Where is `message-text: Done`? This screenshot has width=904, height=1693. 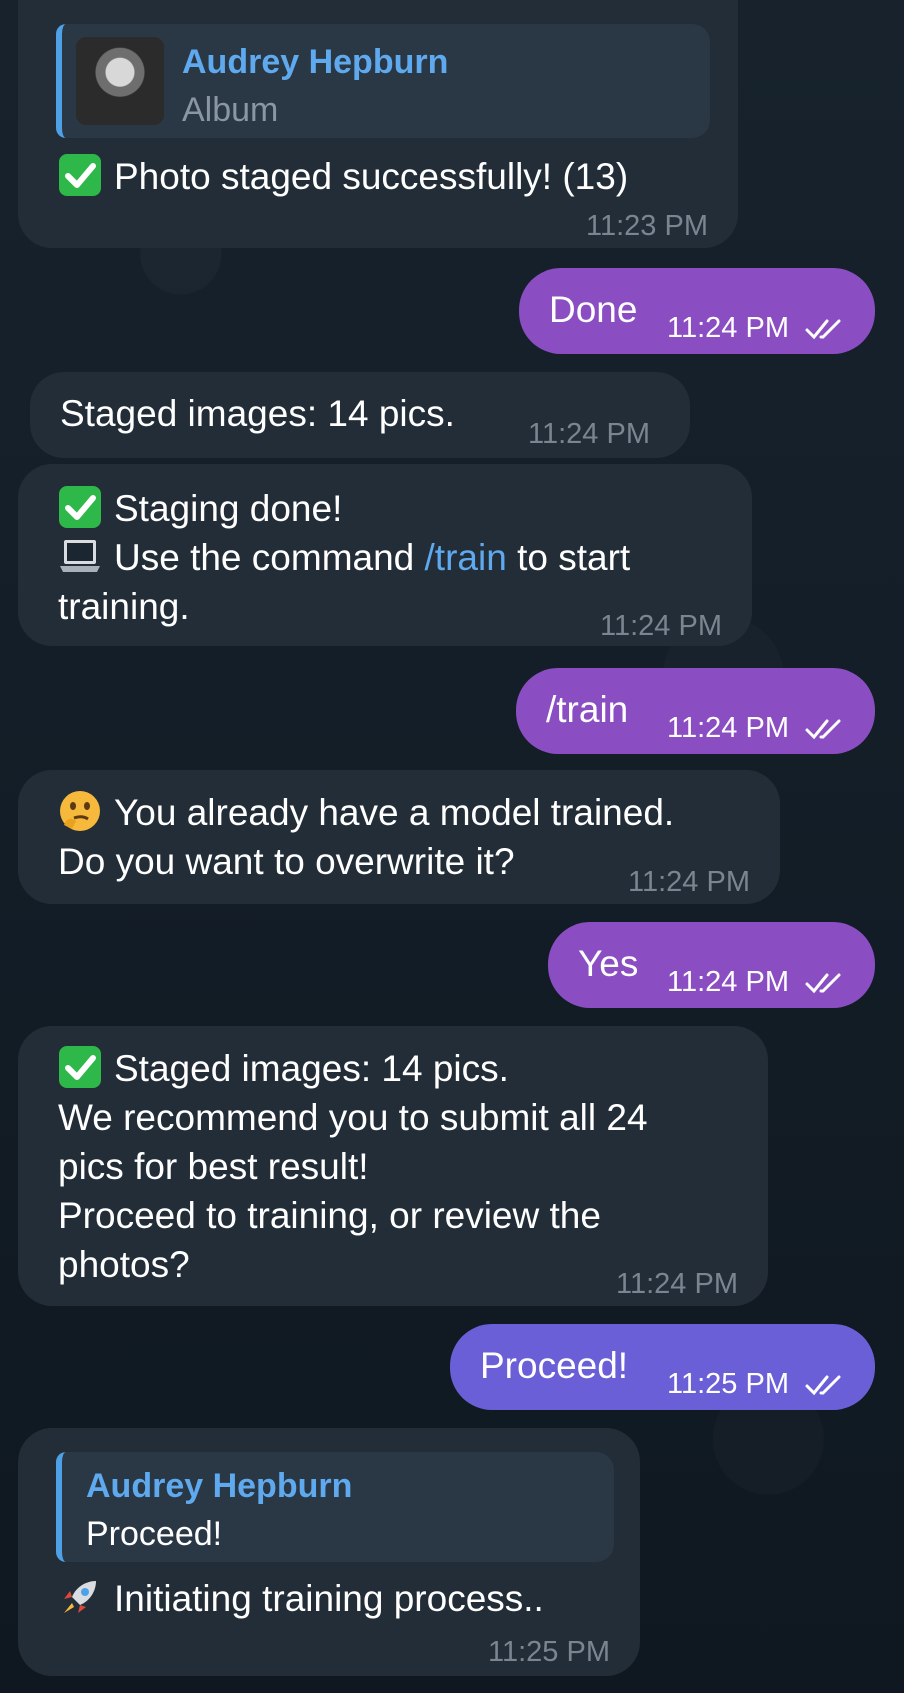 message-text: Done is located at coordinates (593, 309).